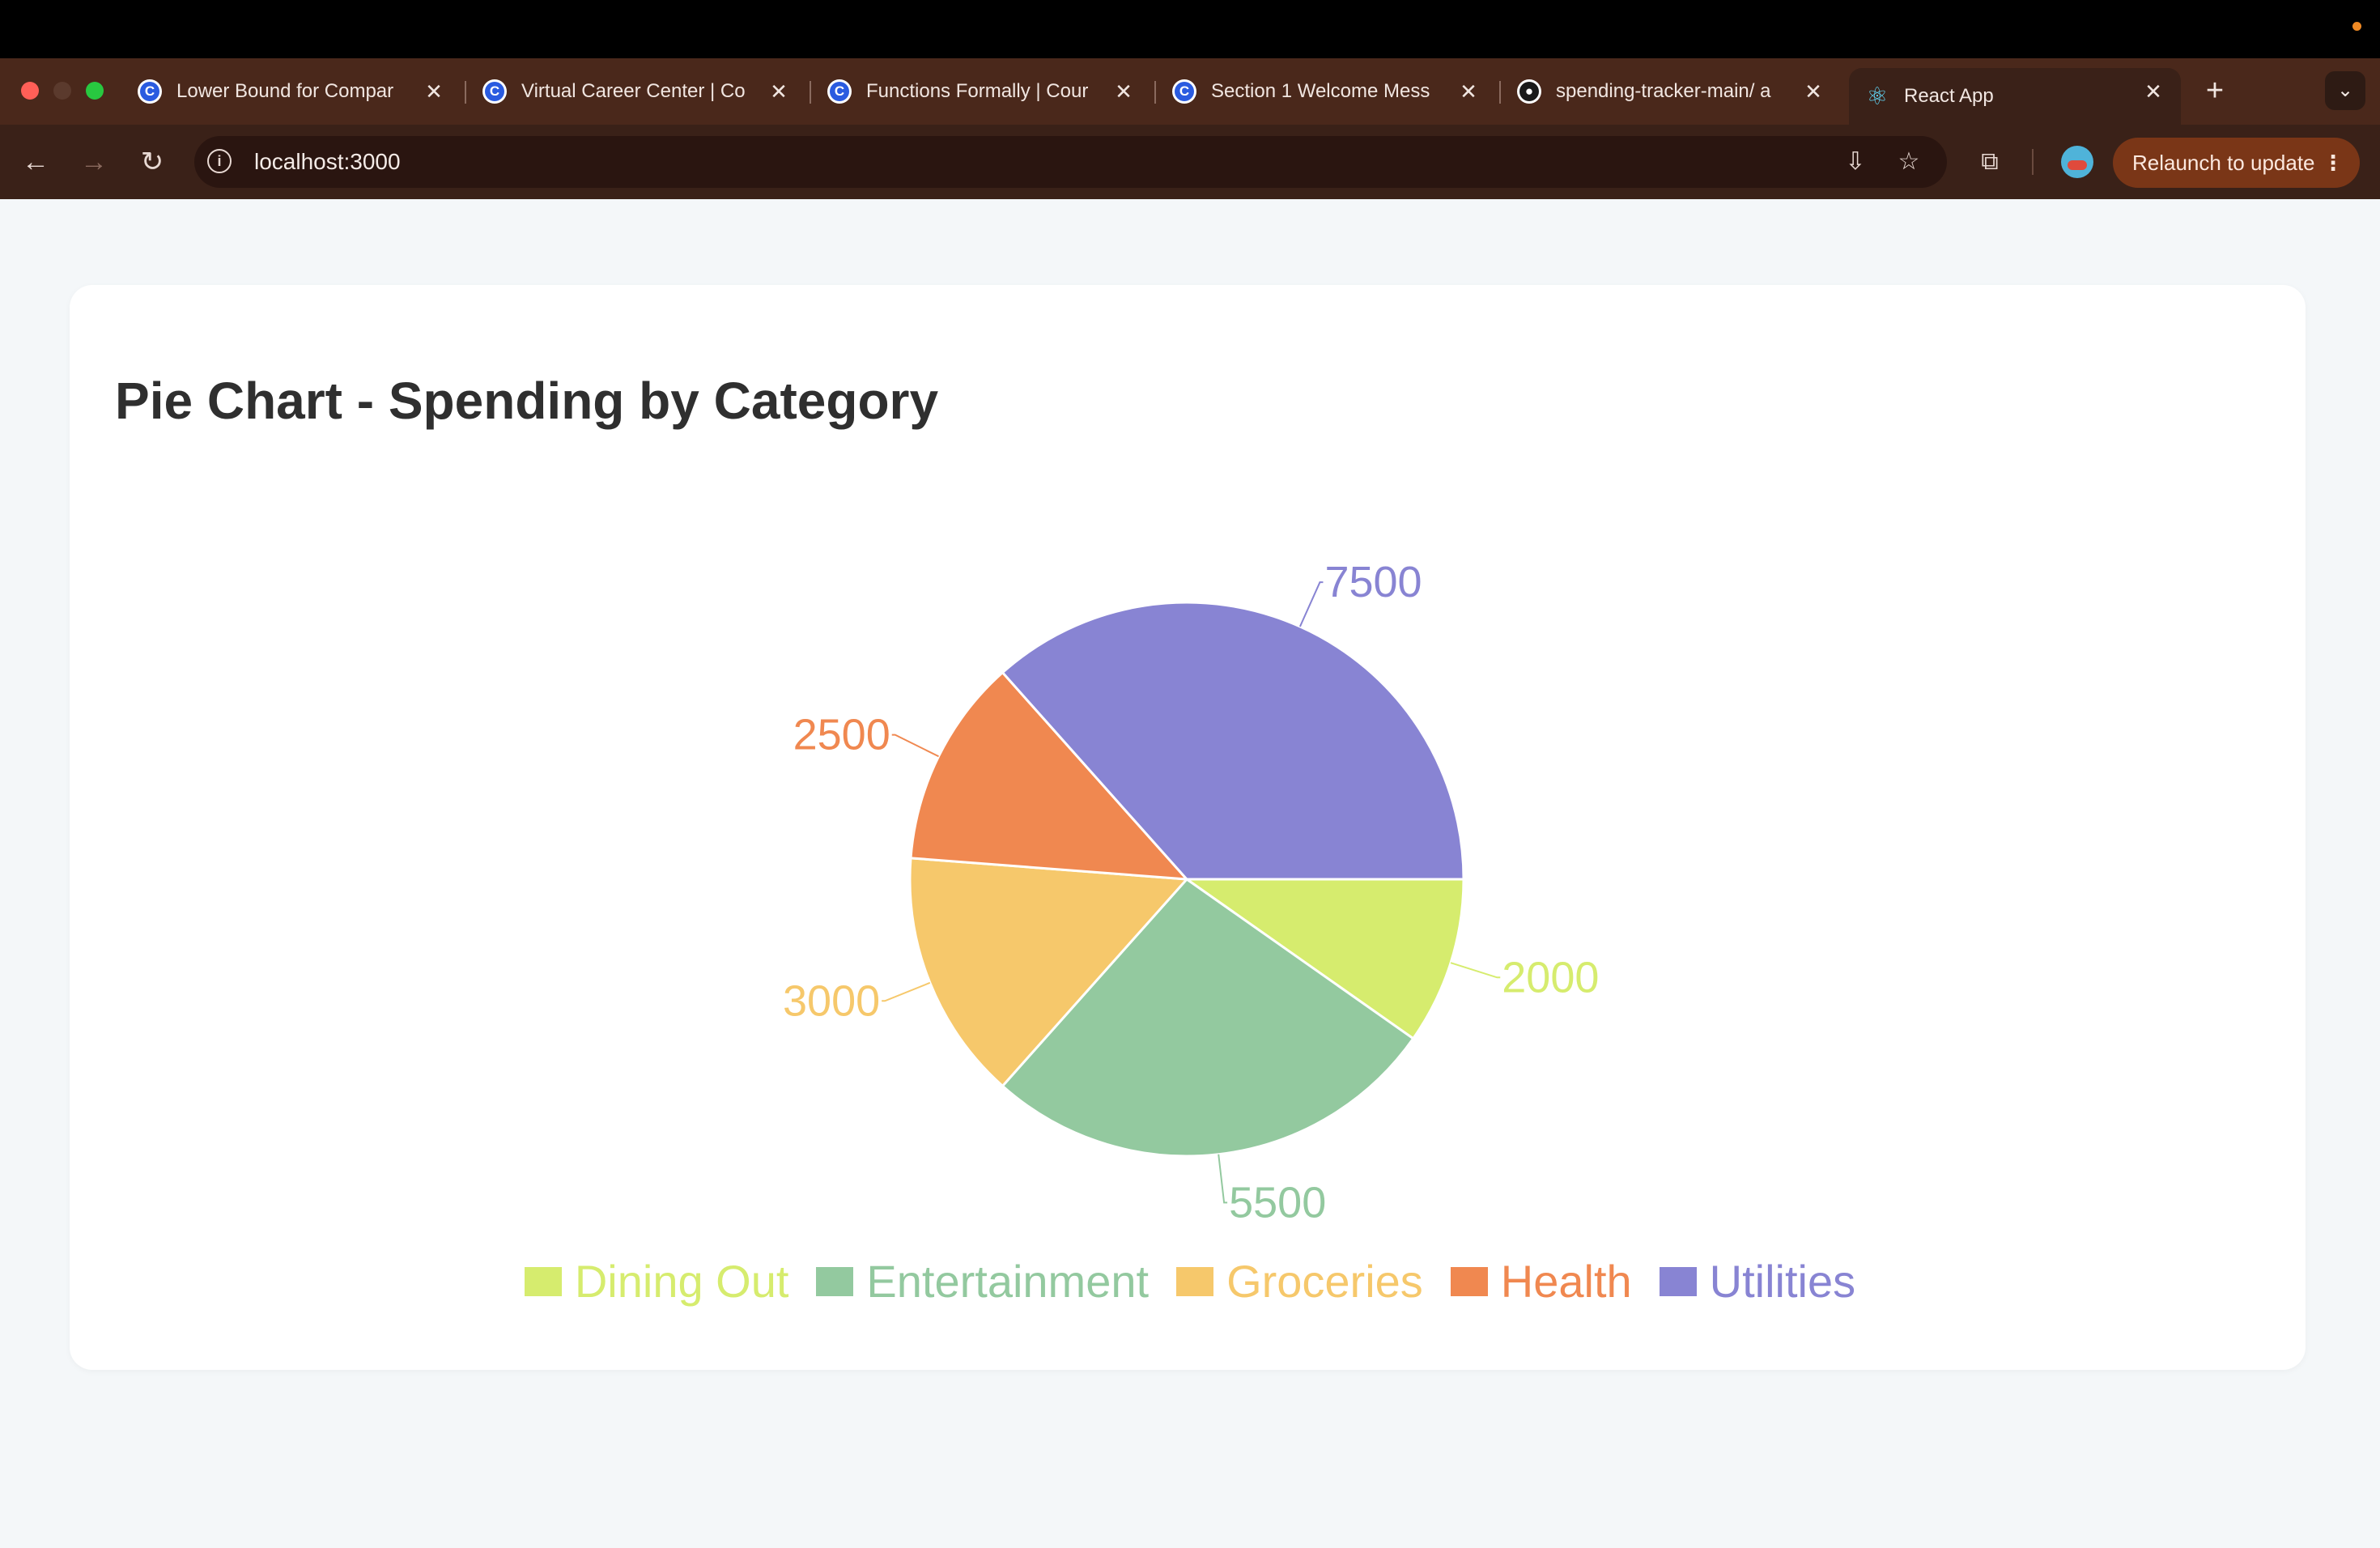 The width and height of the screenshot is (2380, 1548). Describe the element at coordinates (285, 91) in the screenshot. I see `tab-label: Lower Bound for Compar` at that location.